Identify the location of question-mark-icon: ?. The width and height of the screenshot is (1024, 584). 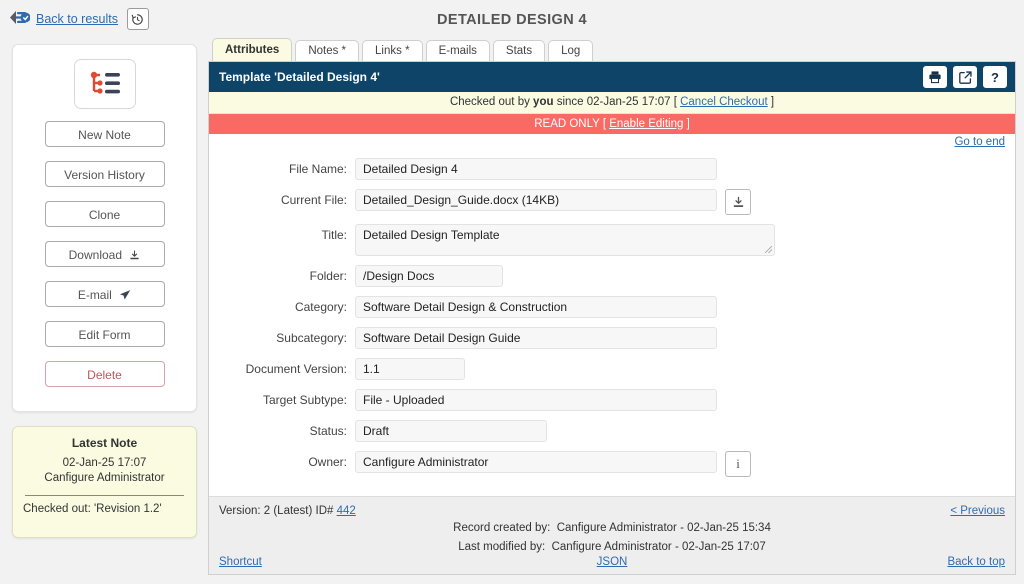
(995, 77).